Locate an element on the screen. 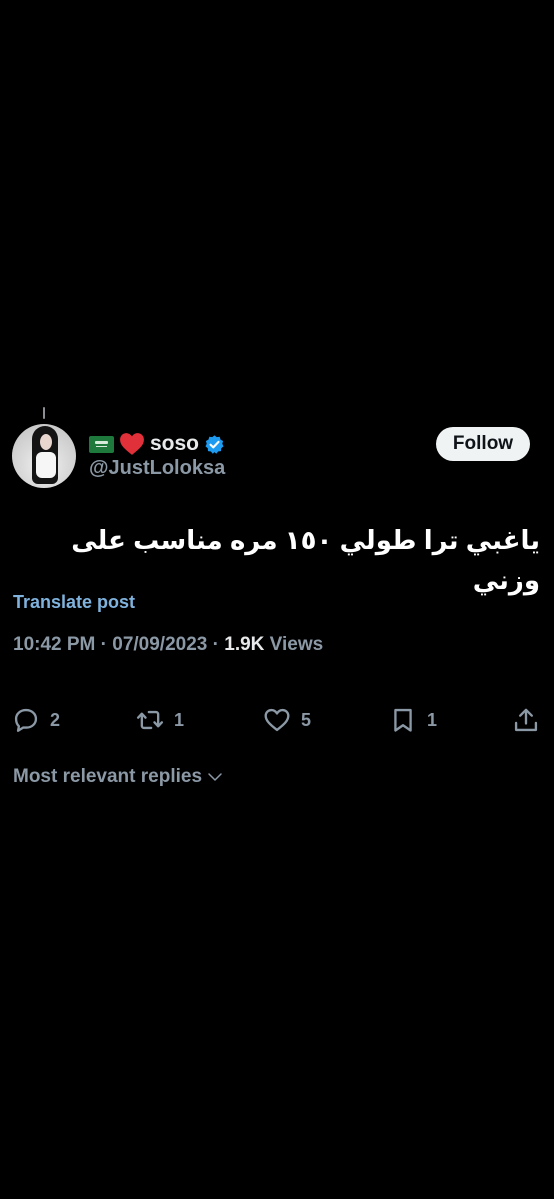  avatar is located at coordinates (44, 456).